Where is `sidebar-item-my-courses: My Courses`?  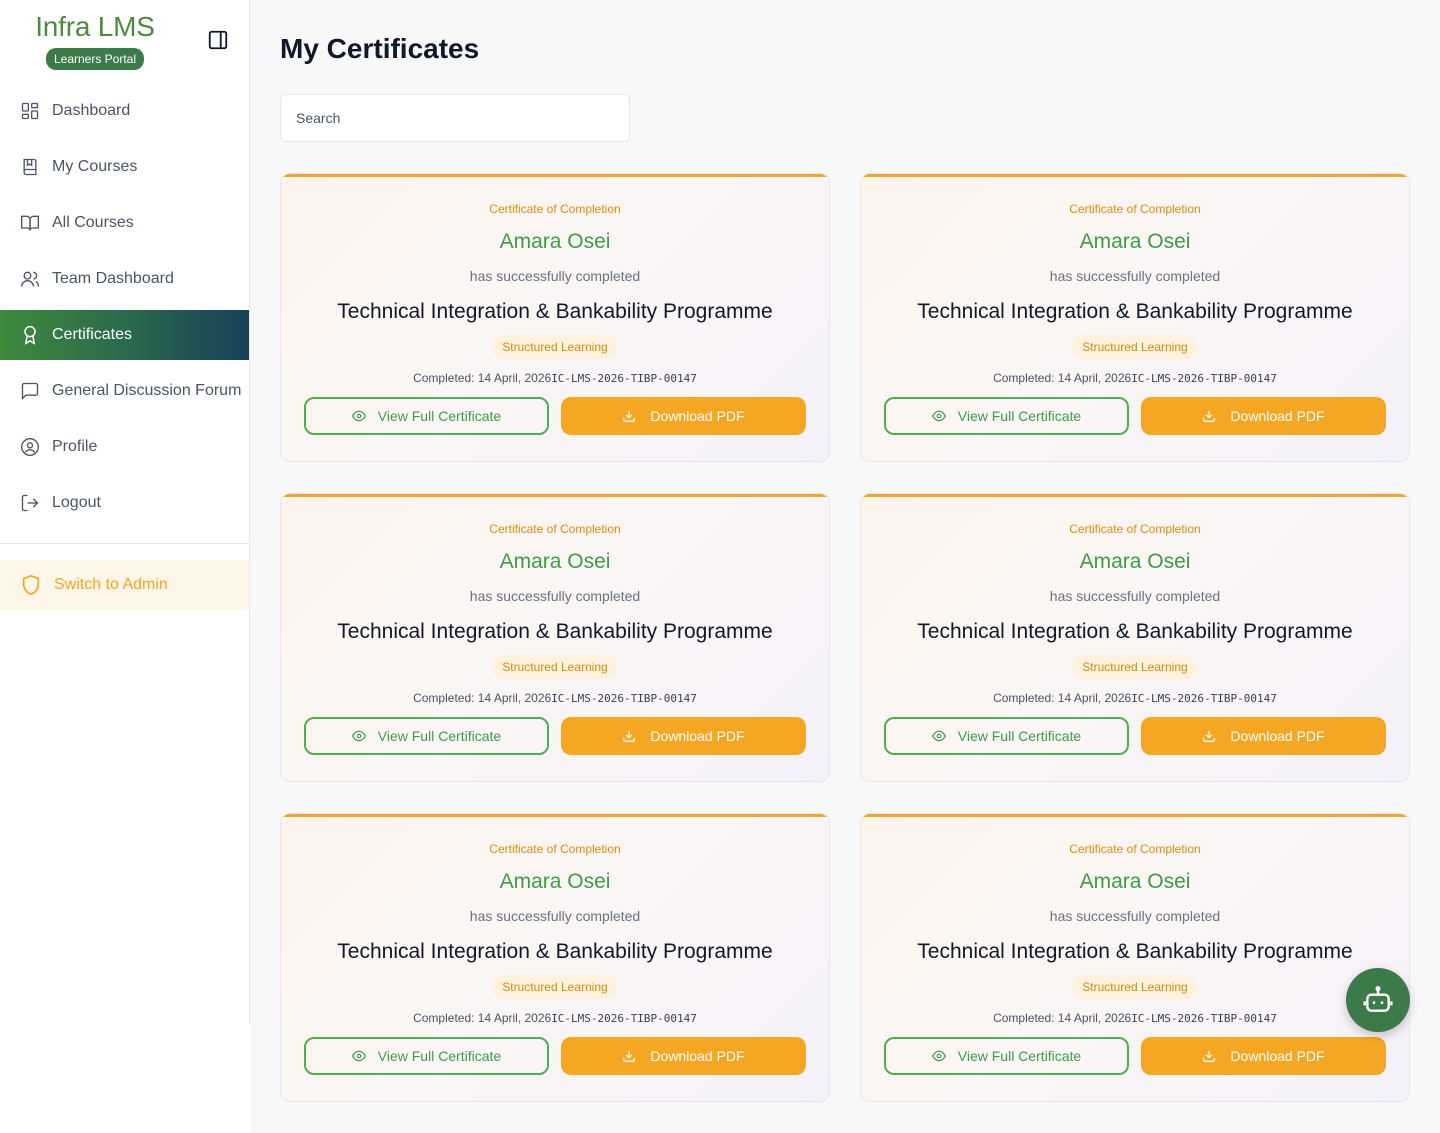
sidebar-item-my-courses: My Courses is located at coordinates (124, 167).